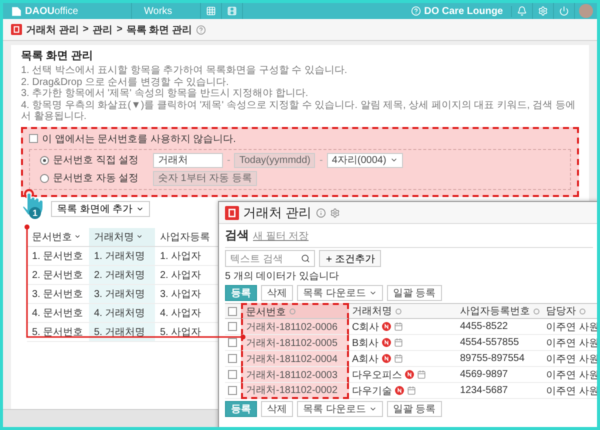 This screenshot has width=600, height=430. Describe the element at coordinates (298, 111) in the screenshot. I see `instruction-text: 4. 항목명 우측의 화살표(▼)를 클릭하여 '제목' 속성으로 지정할 수 있습니다. 알림 제목, 상세 페이지의 대표 키워드, 검색 등에서 활용됩니다.` at that location.